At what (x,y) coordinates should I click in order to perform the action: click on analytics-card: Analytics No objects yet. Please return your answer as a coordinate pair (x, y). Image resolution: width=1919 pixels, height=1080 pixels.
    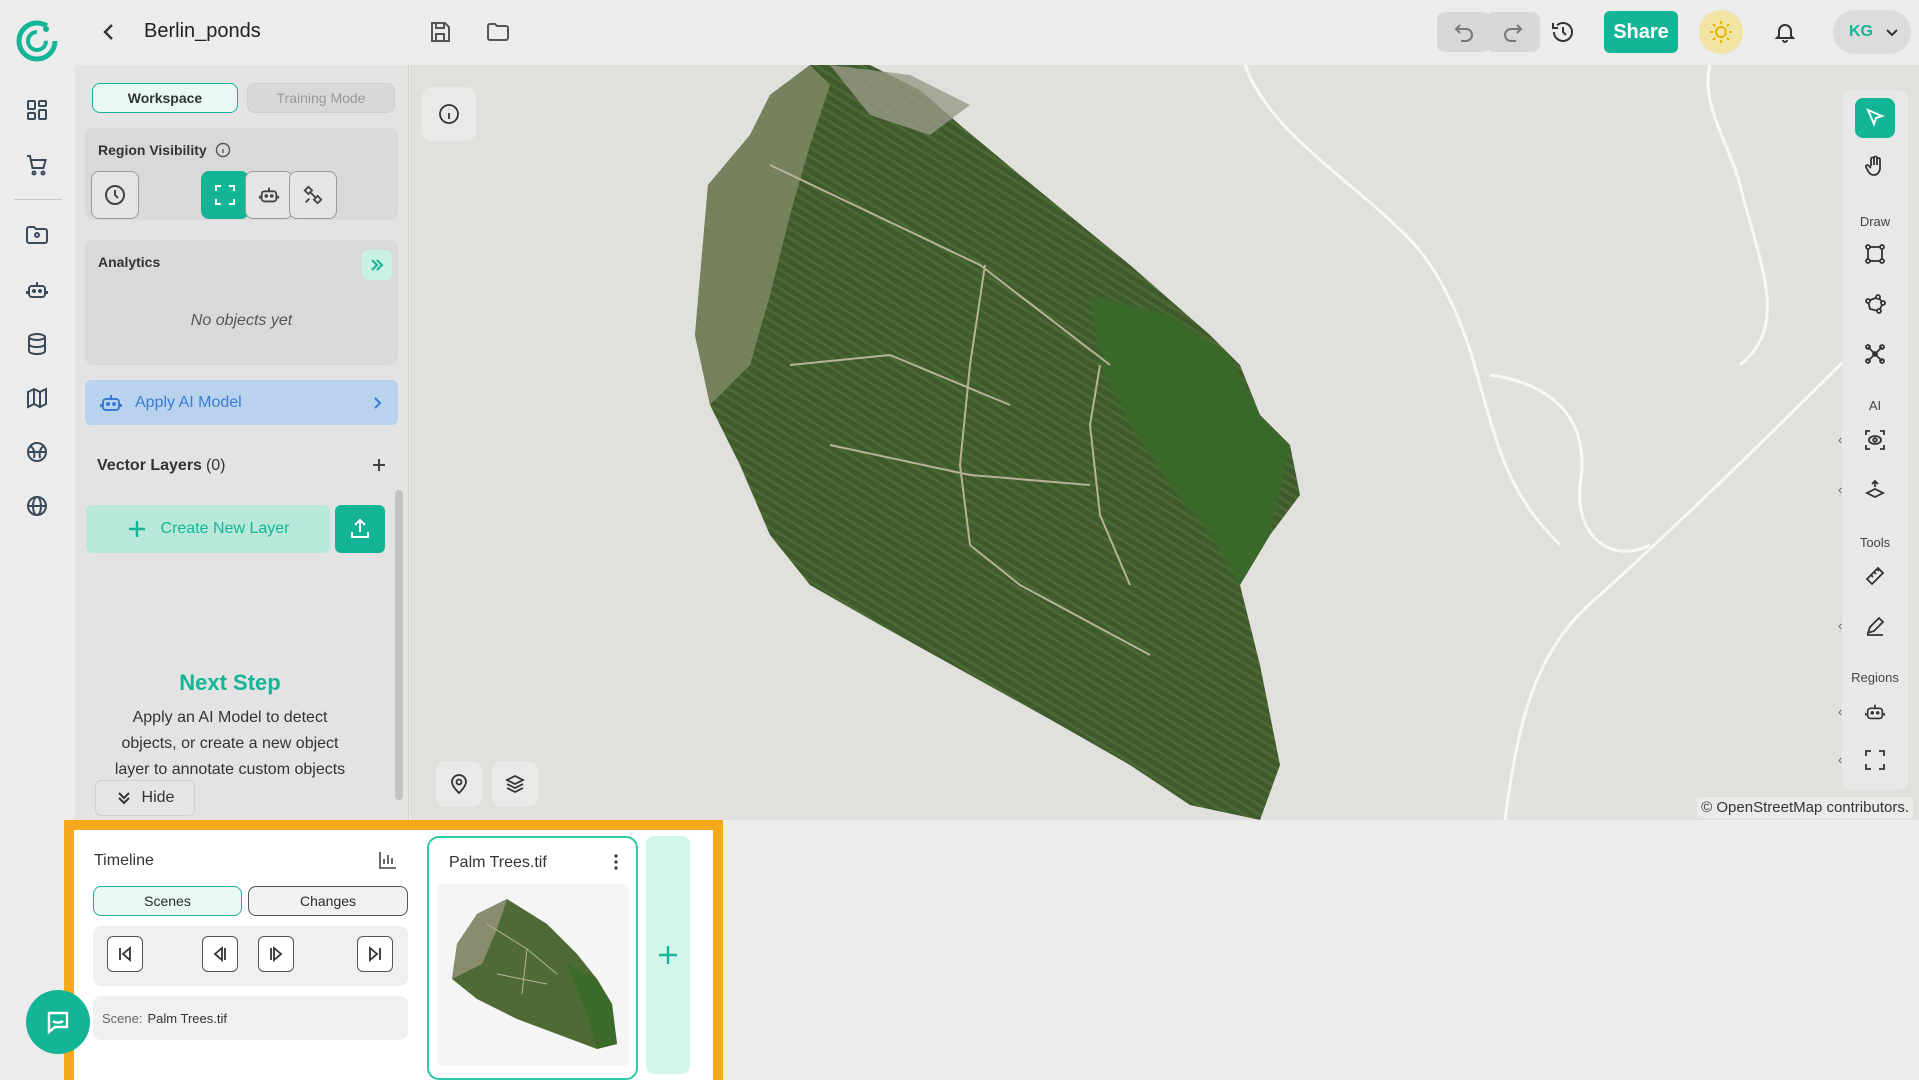
    Looking at the image, I should click on (241, 302).